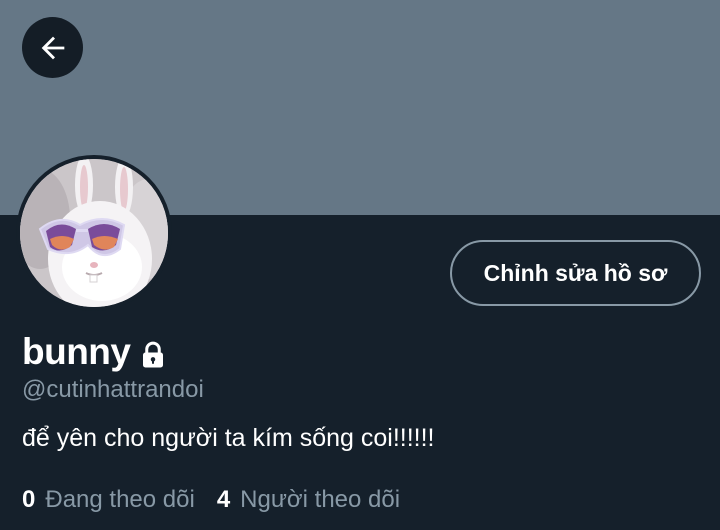  Describe the element at coordinates (223, 499) in the screenshot. I see `followers-count: 4` at that location.